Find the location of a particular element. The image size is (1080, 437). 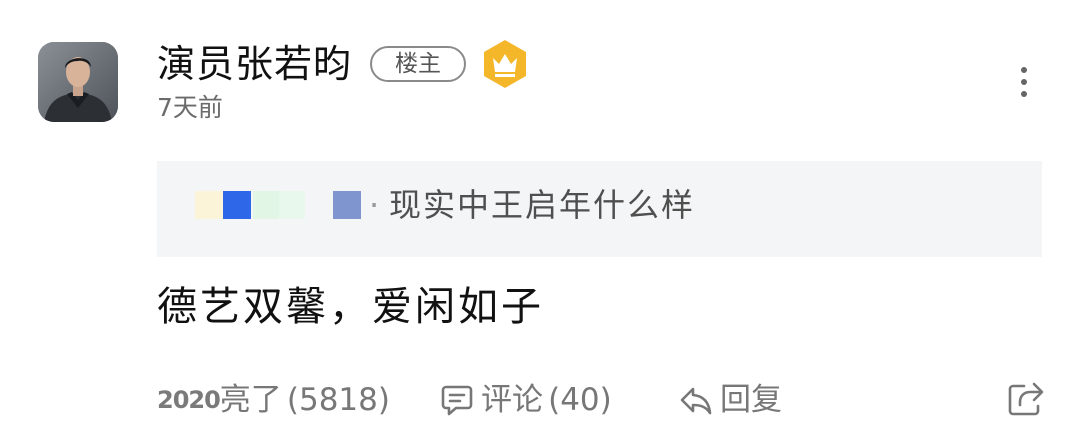

avatar-image is located at coordinates (78, 82).